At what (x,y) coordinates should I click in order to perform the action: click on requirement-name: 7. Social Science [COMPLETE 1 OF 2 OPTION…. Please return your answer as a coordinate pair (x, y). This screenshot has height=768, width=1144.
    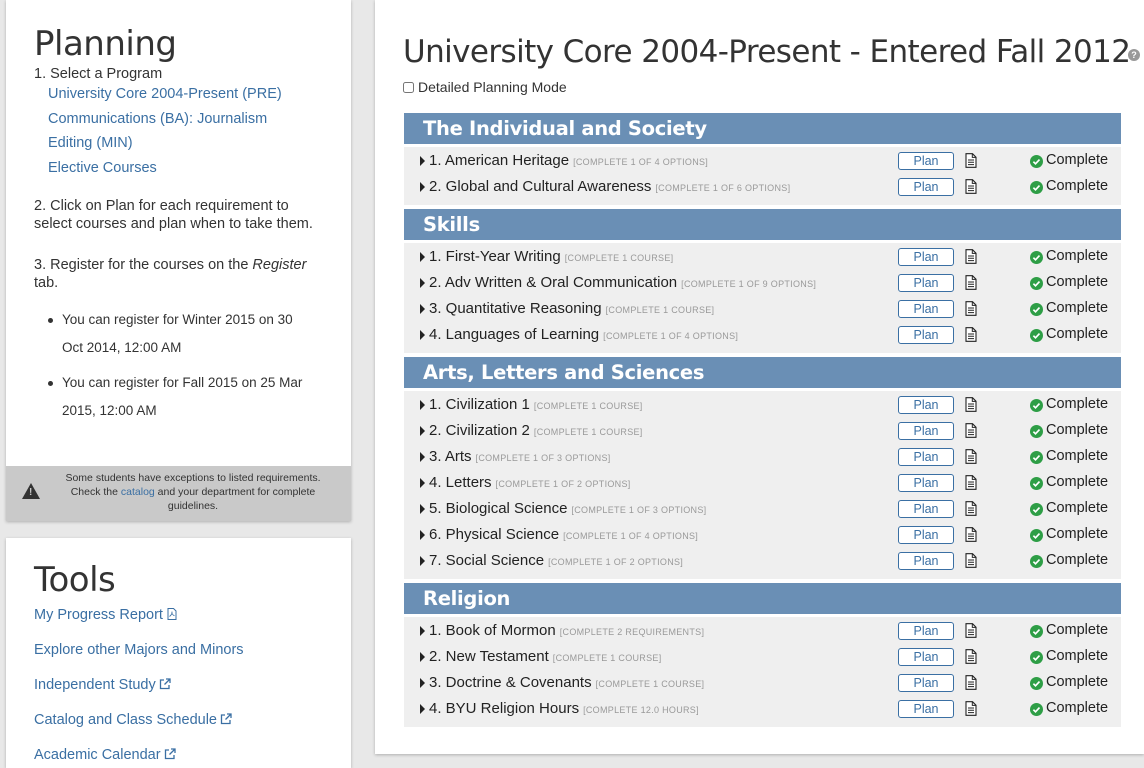
    Looking at the image, I should click on (556, 560).